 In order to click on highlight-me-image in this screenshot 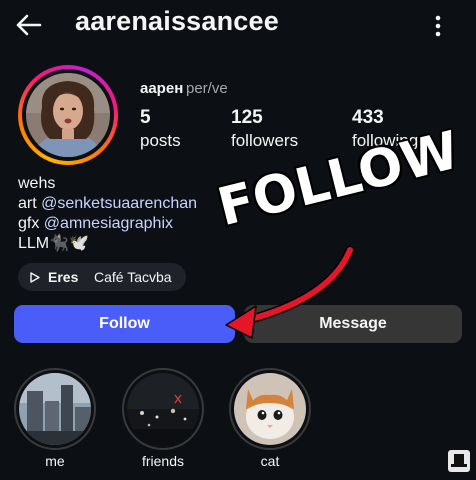, I will do `click(55, 409)`.